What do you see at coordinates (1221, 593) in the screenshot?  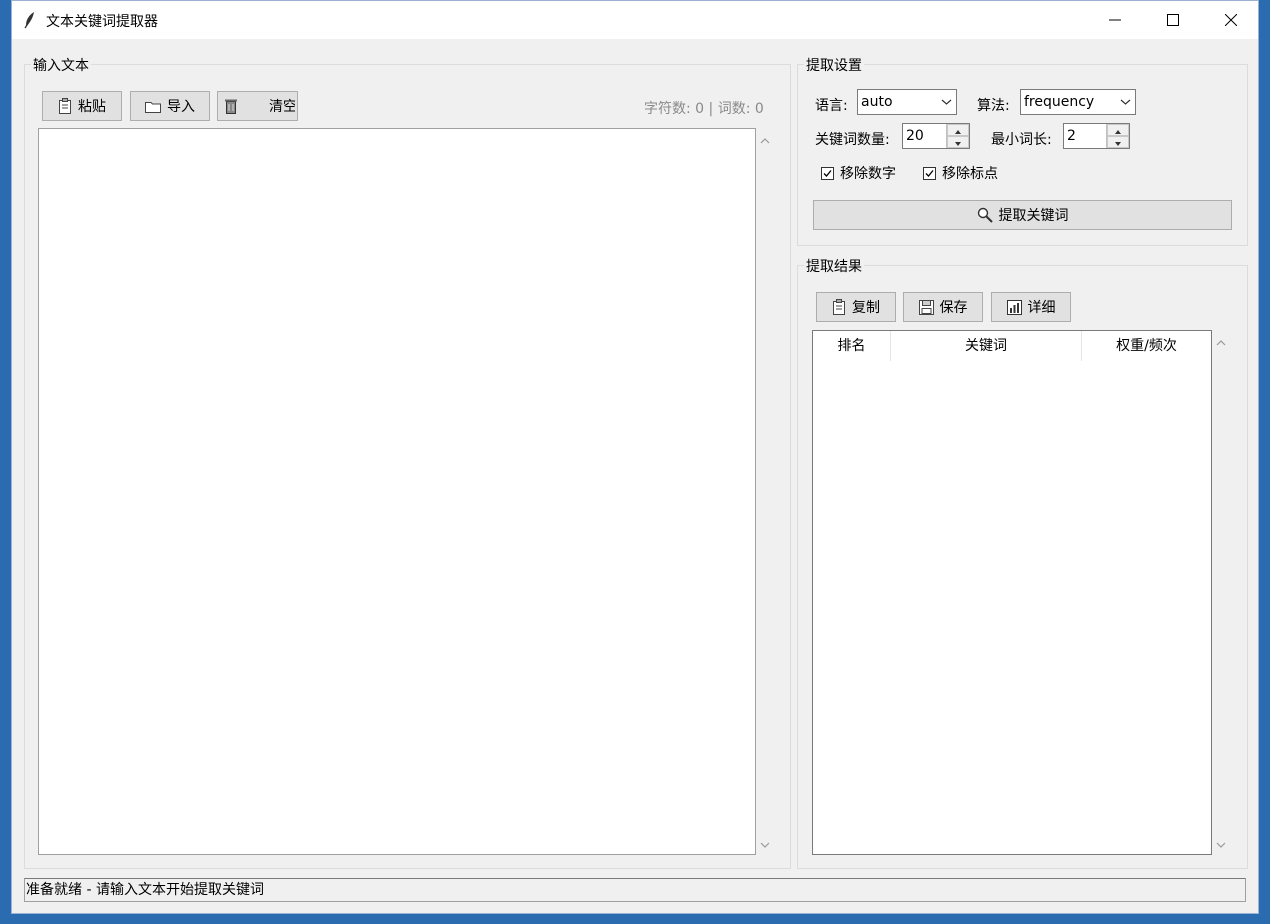 I see `results-scrollbar` at bounding box center [1221, 593].